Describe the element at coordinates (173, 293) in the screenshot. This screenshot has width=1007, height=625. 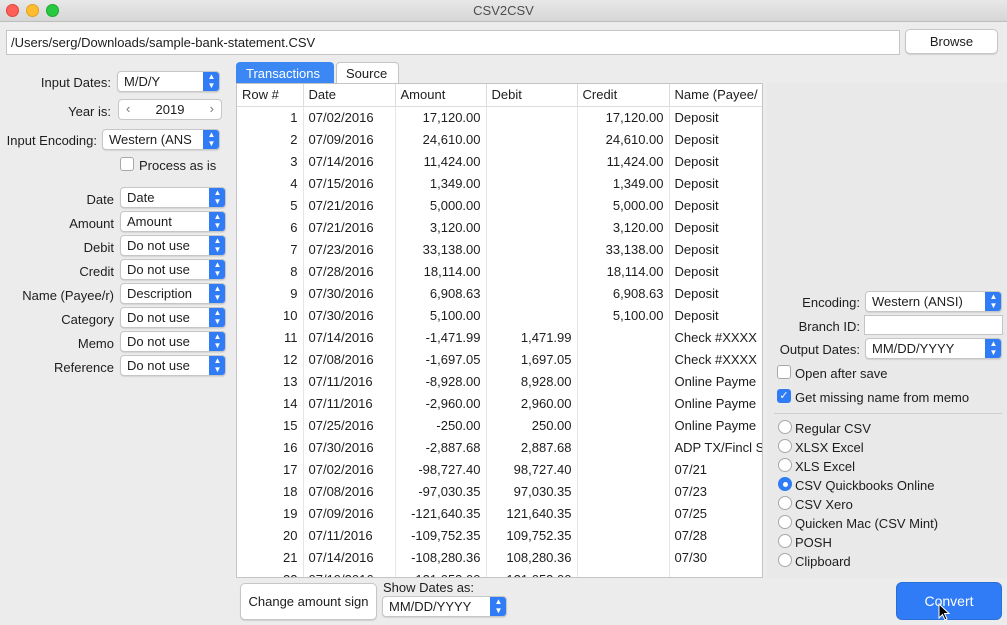
I see `mapping-select: Description ▲ ▼` at that location.